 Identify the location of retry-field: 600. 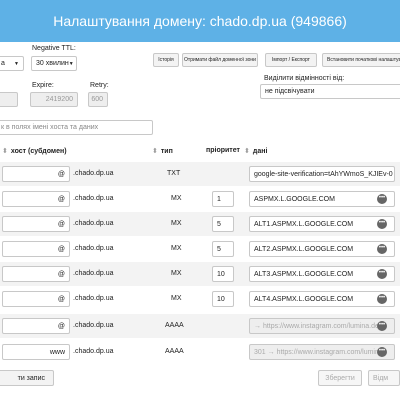
(98, 99).